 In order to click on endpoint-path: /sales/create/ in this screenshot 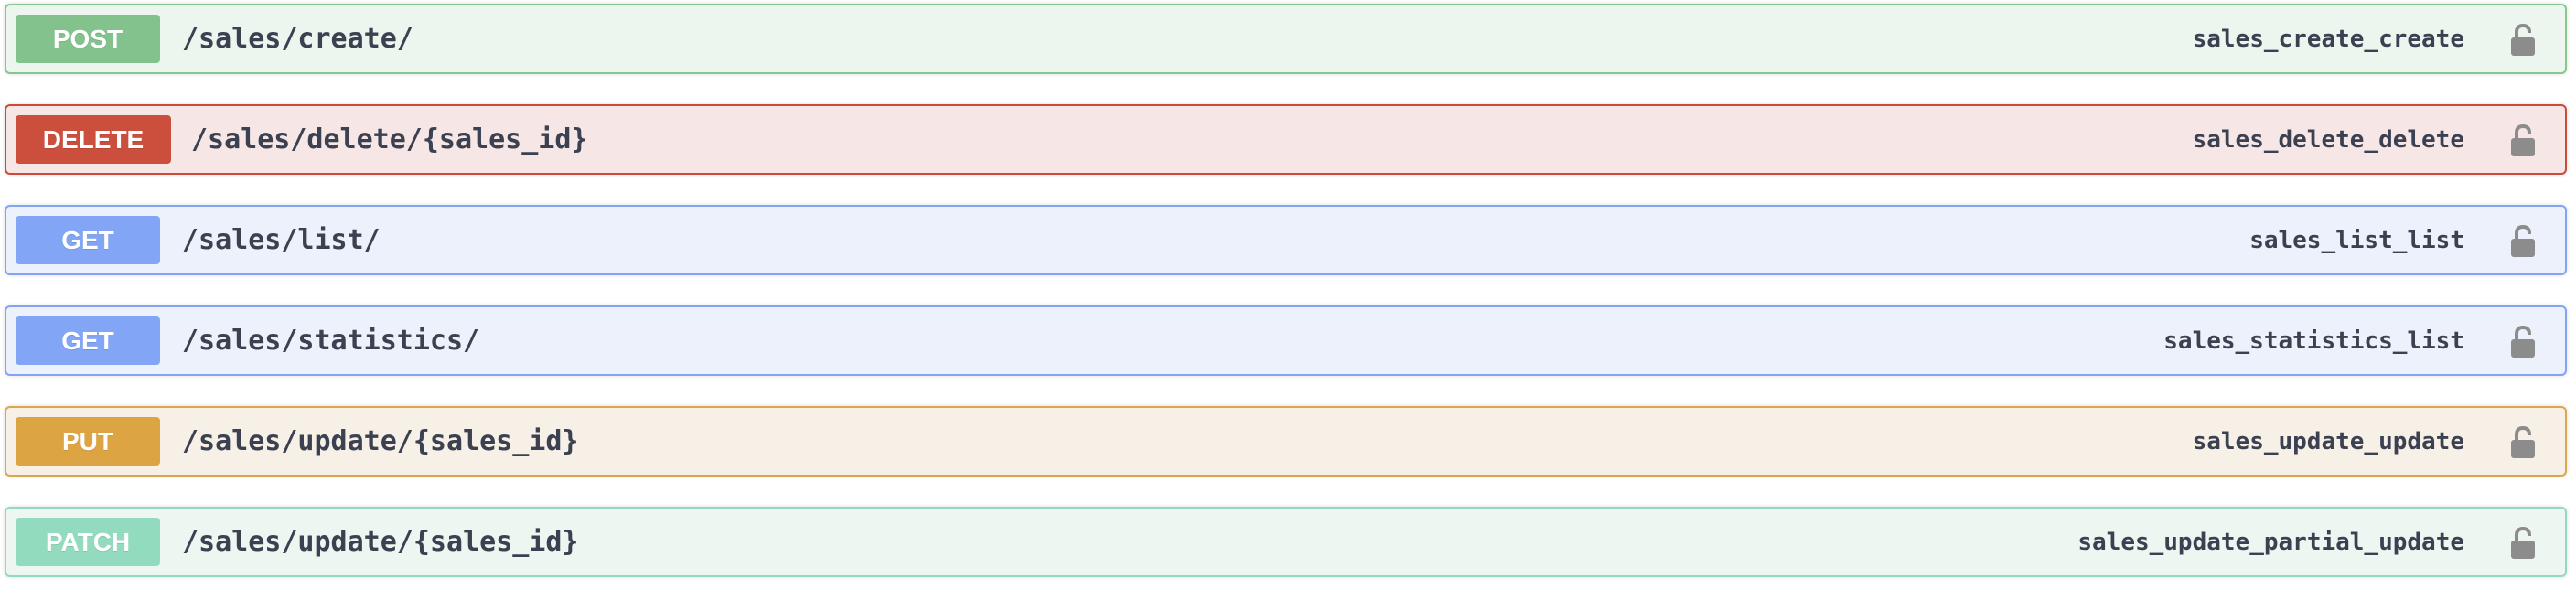, I will do `click(298, 39)`.